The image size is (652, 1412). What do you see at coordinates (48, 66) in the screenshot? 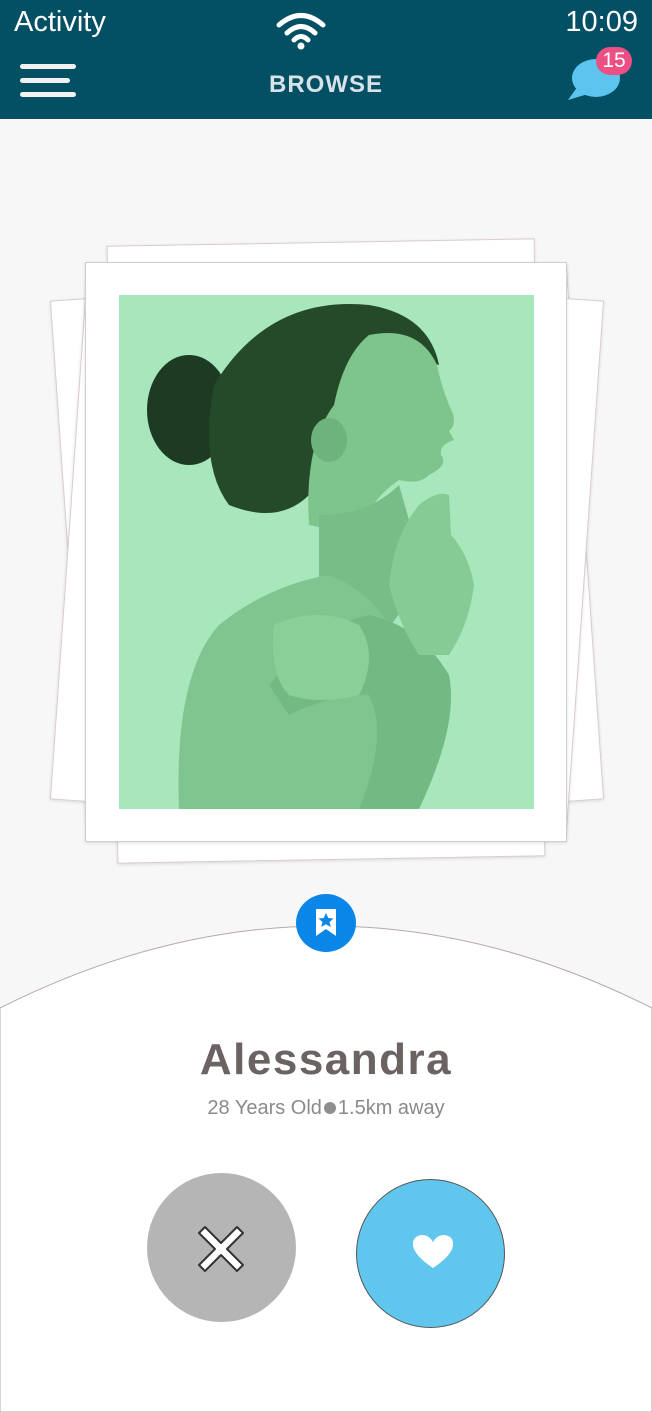
I see `hamburger-icon` at bounding box center [48, 66].